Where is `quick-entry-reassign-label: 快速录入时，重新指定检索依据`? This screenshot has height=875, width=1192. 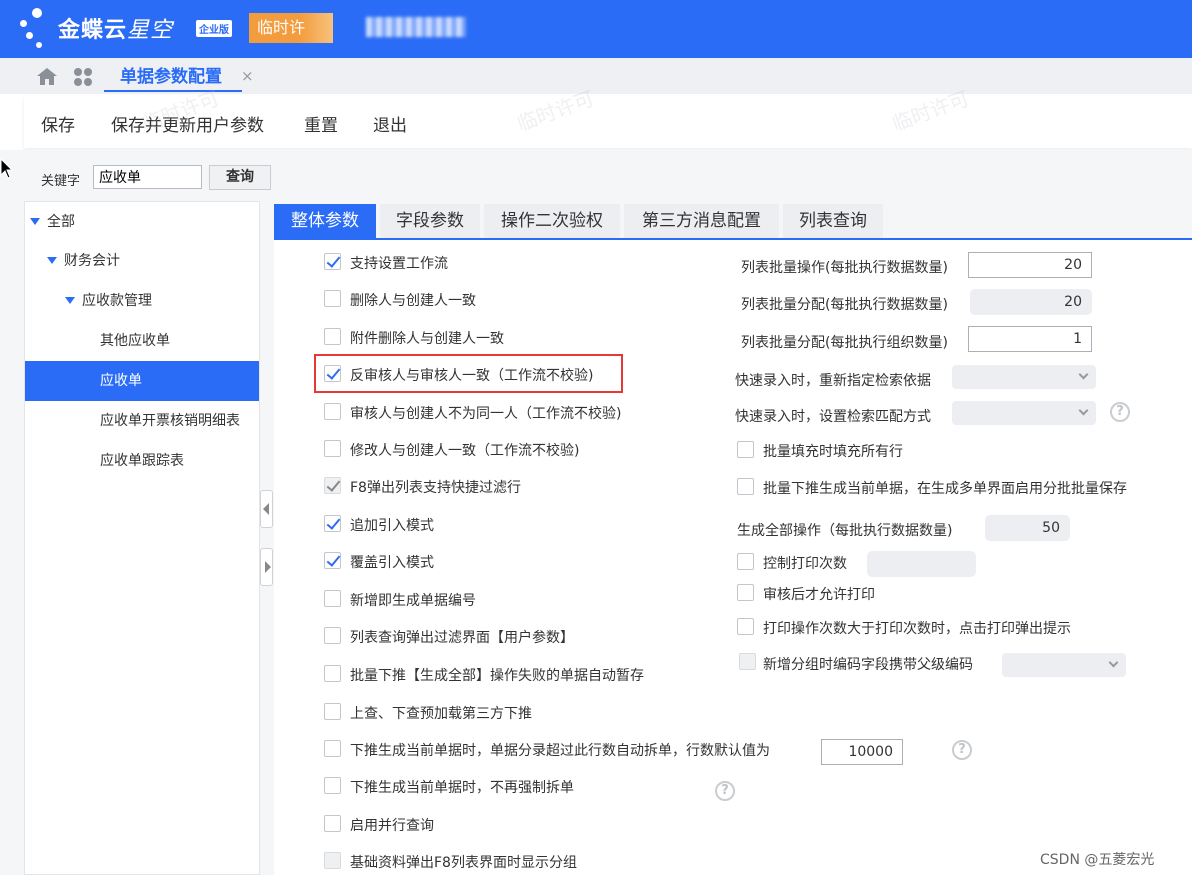 quick-entry-reassign-label: 快速录入时，重新指定检索依据 is located at coordinates (833, 381).